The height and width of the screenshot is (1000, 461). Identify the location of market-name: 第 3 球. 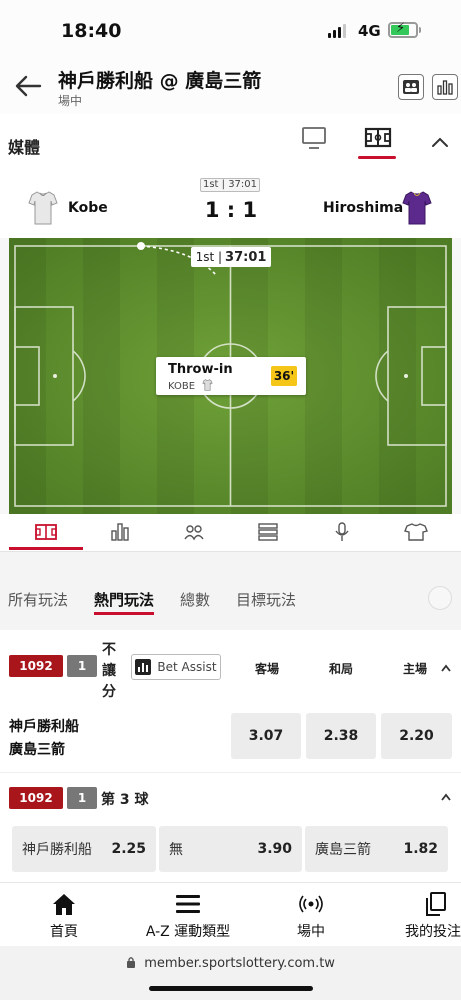
(125, 800).